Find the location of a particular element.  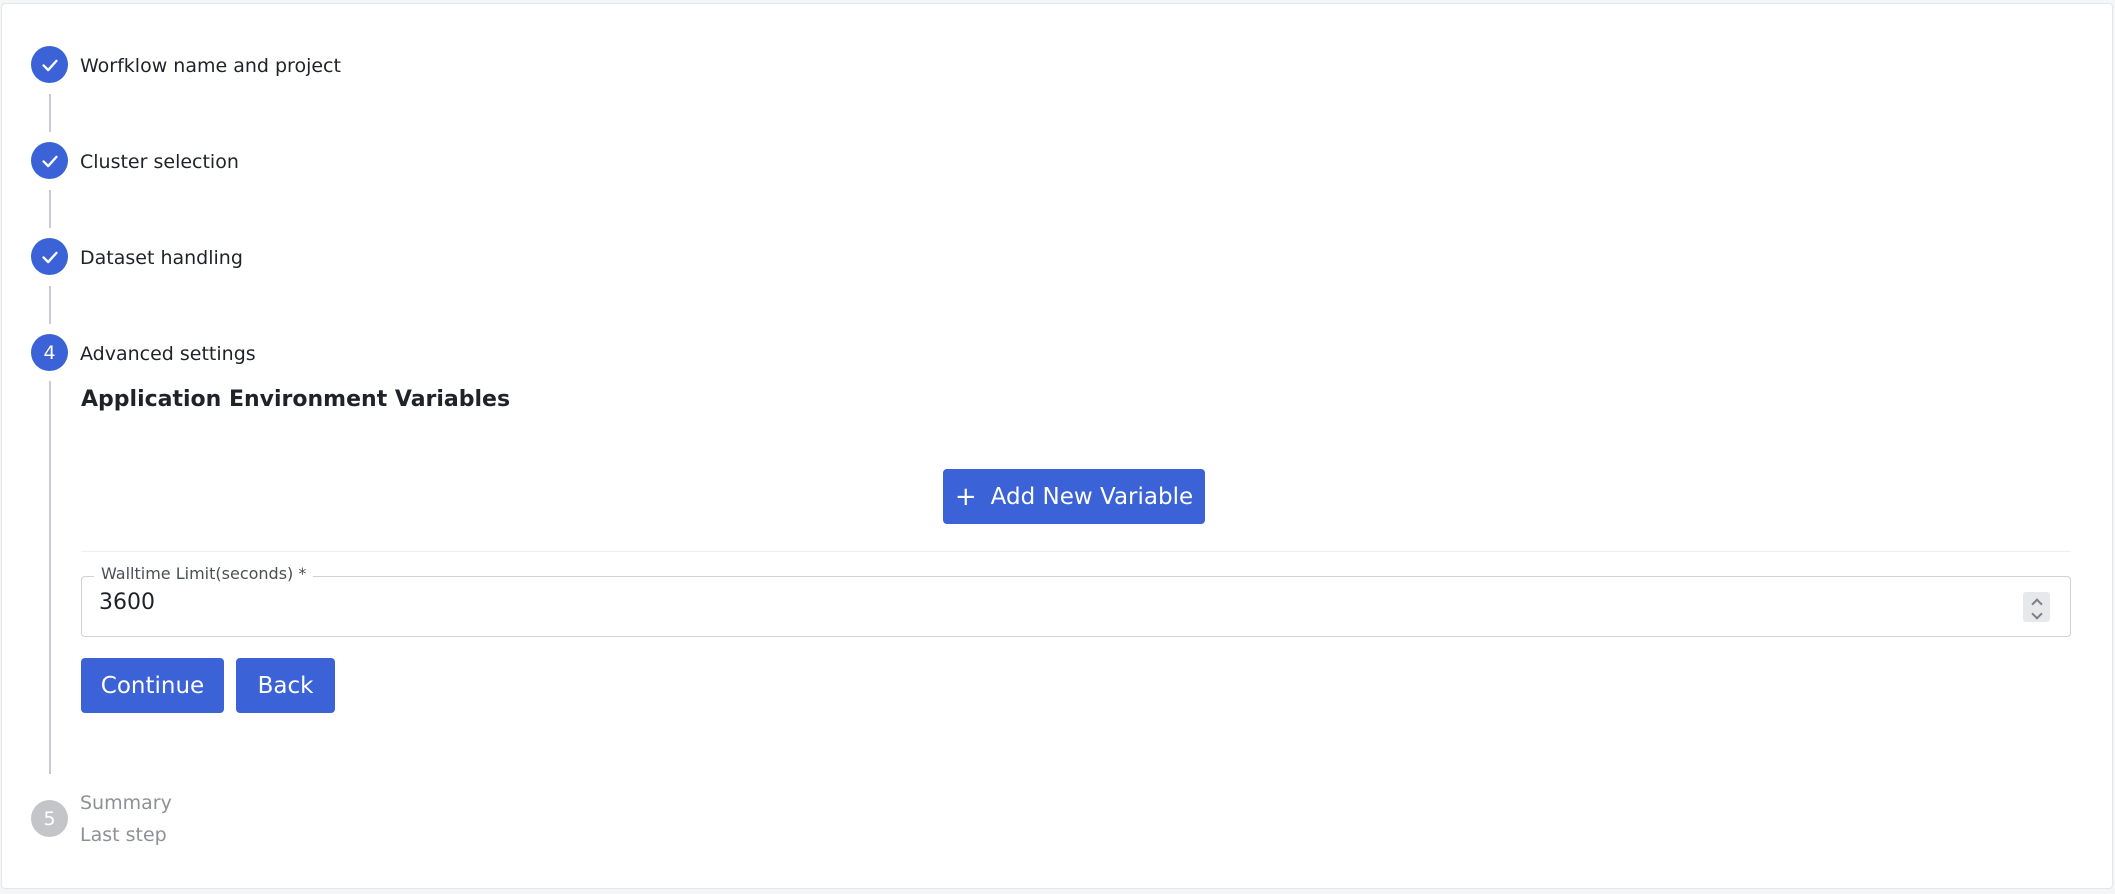

step-content-rail is located at coordinates (50, 577).